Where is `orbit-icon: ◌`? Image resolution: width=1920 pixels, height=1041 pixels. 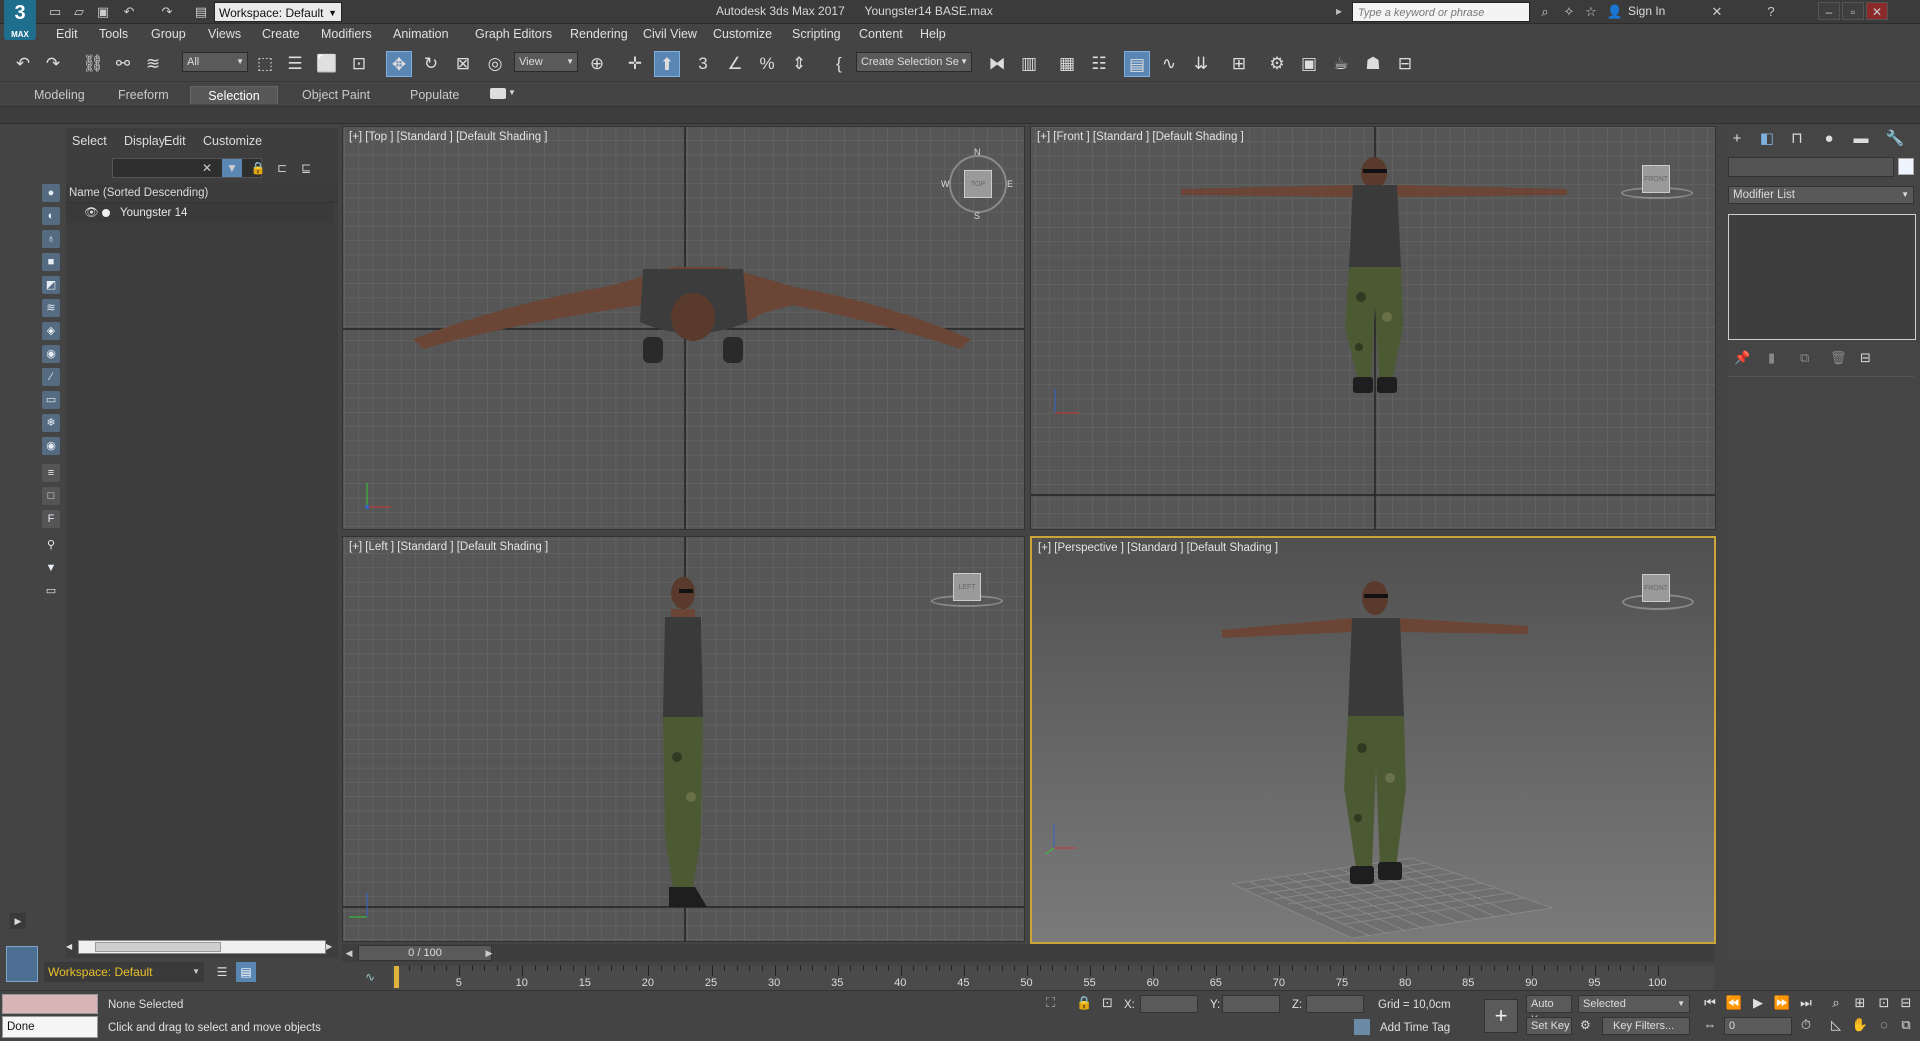
orbit-icon: ◌ is located at coordinates (1884, 1024).